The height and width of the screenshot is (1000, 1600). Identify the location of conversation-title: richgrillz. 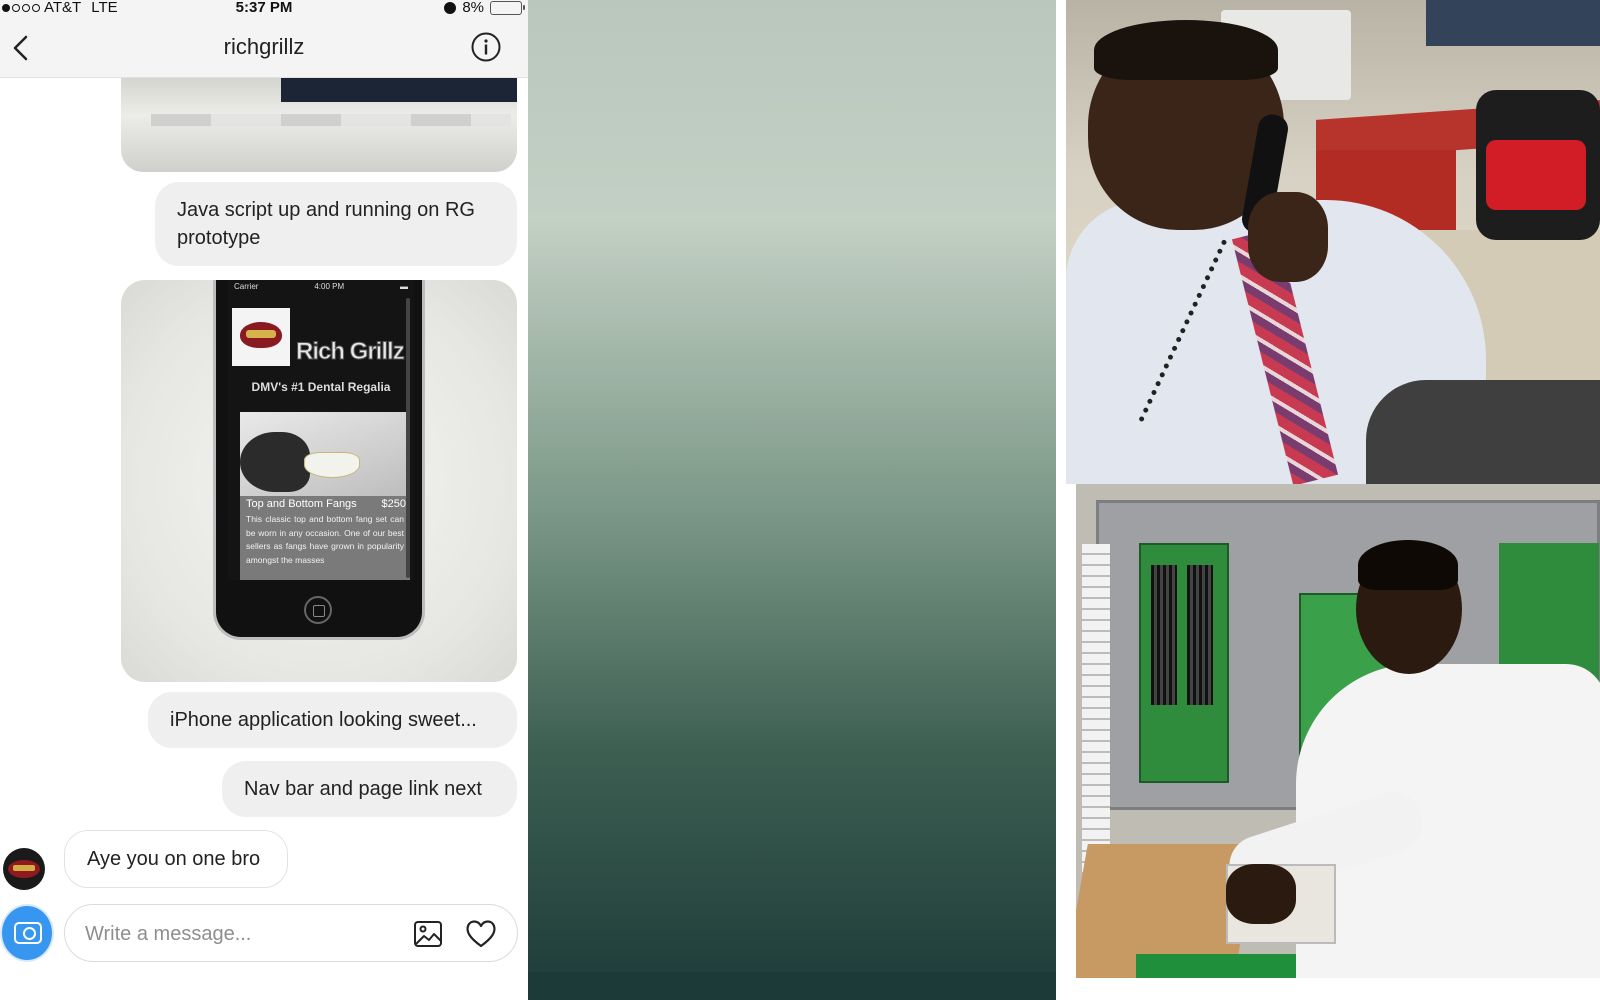
(264, 47).